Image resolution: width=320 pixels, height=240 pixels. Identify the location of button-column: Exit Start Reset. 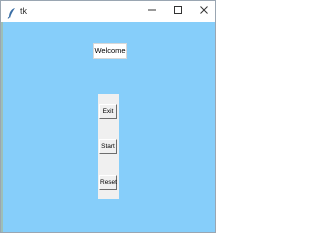
(108, 146).